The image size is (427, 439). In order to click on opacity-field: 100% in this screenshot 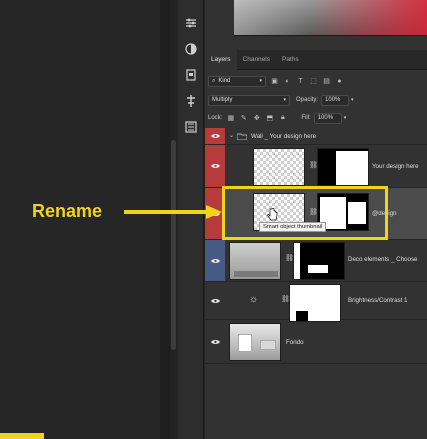, I will do `click(335, 100)`.